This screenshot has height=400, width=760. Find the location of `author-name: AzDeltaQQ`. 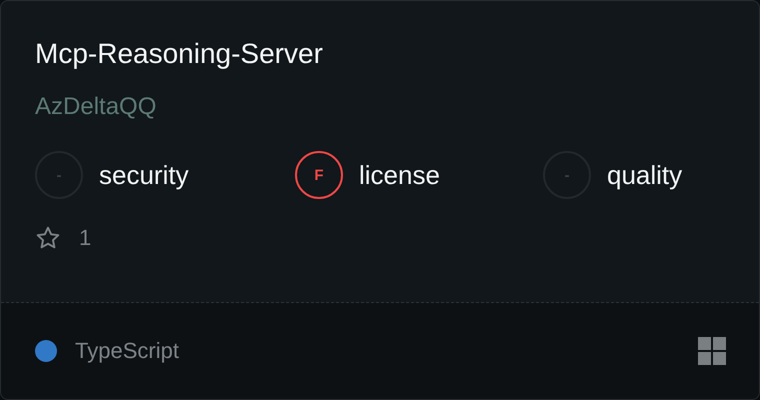

author-name: AzDeltaQQ is located at coordinates (95, 107).